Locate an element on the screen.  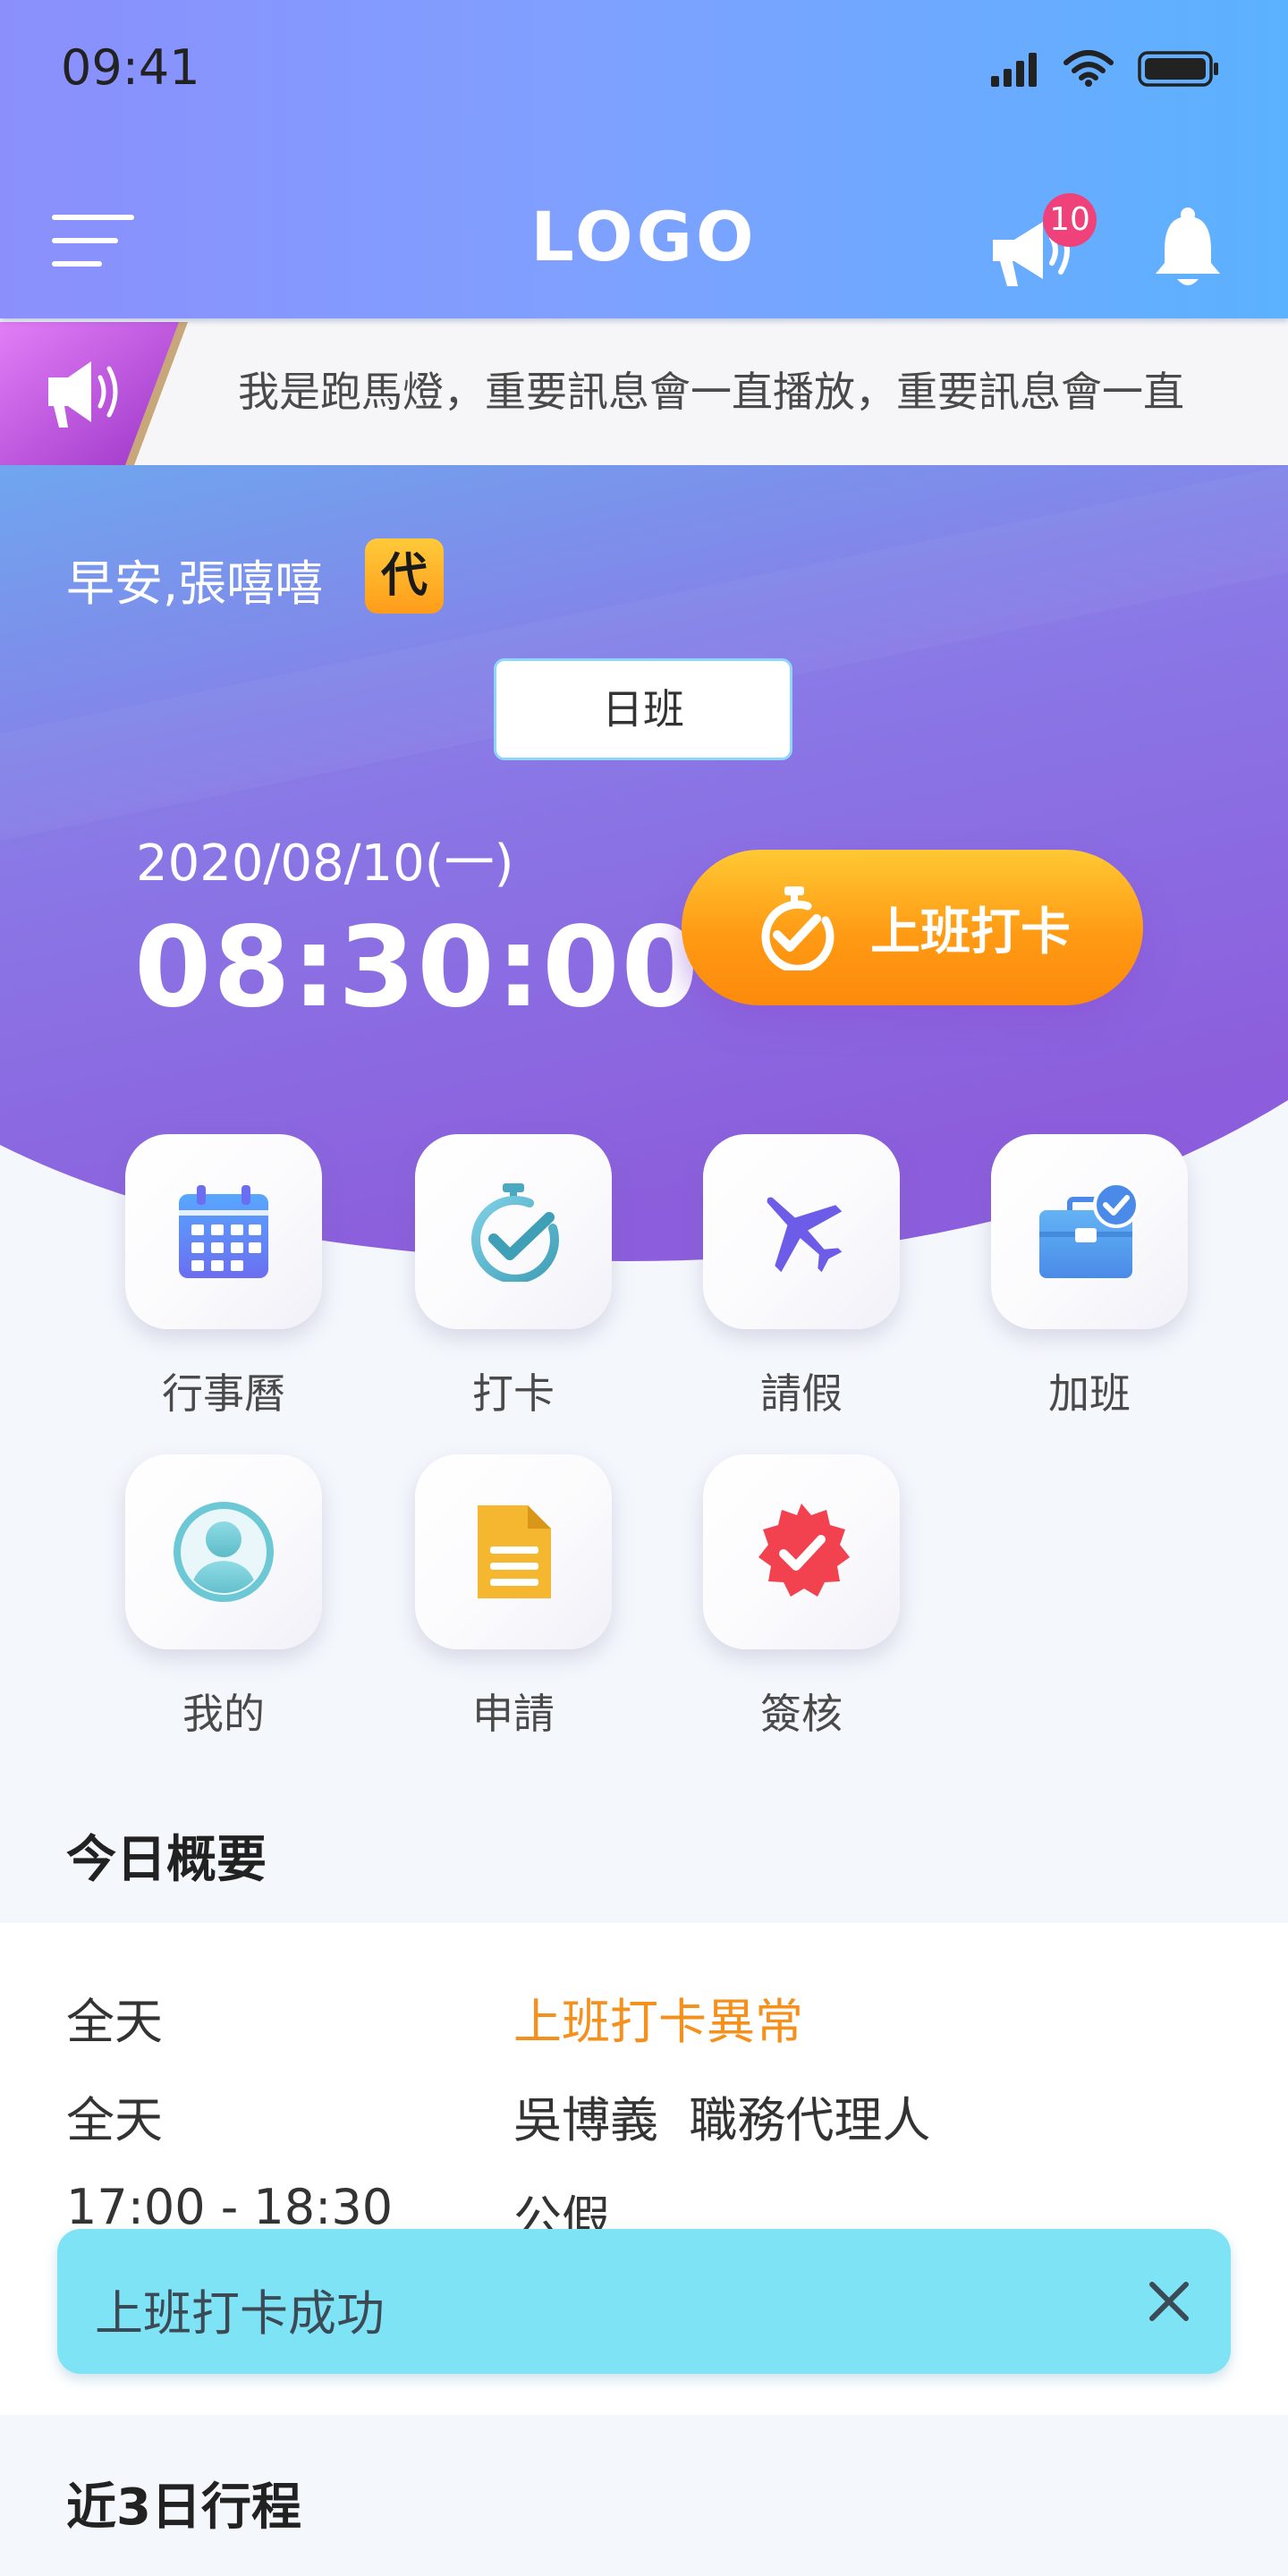
marquee-banner: 我是跑馬燈，重要訊息會一直播放，重要訊息會一直 is located at coordinates (644, 393).